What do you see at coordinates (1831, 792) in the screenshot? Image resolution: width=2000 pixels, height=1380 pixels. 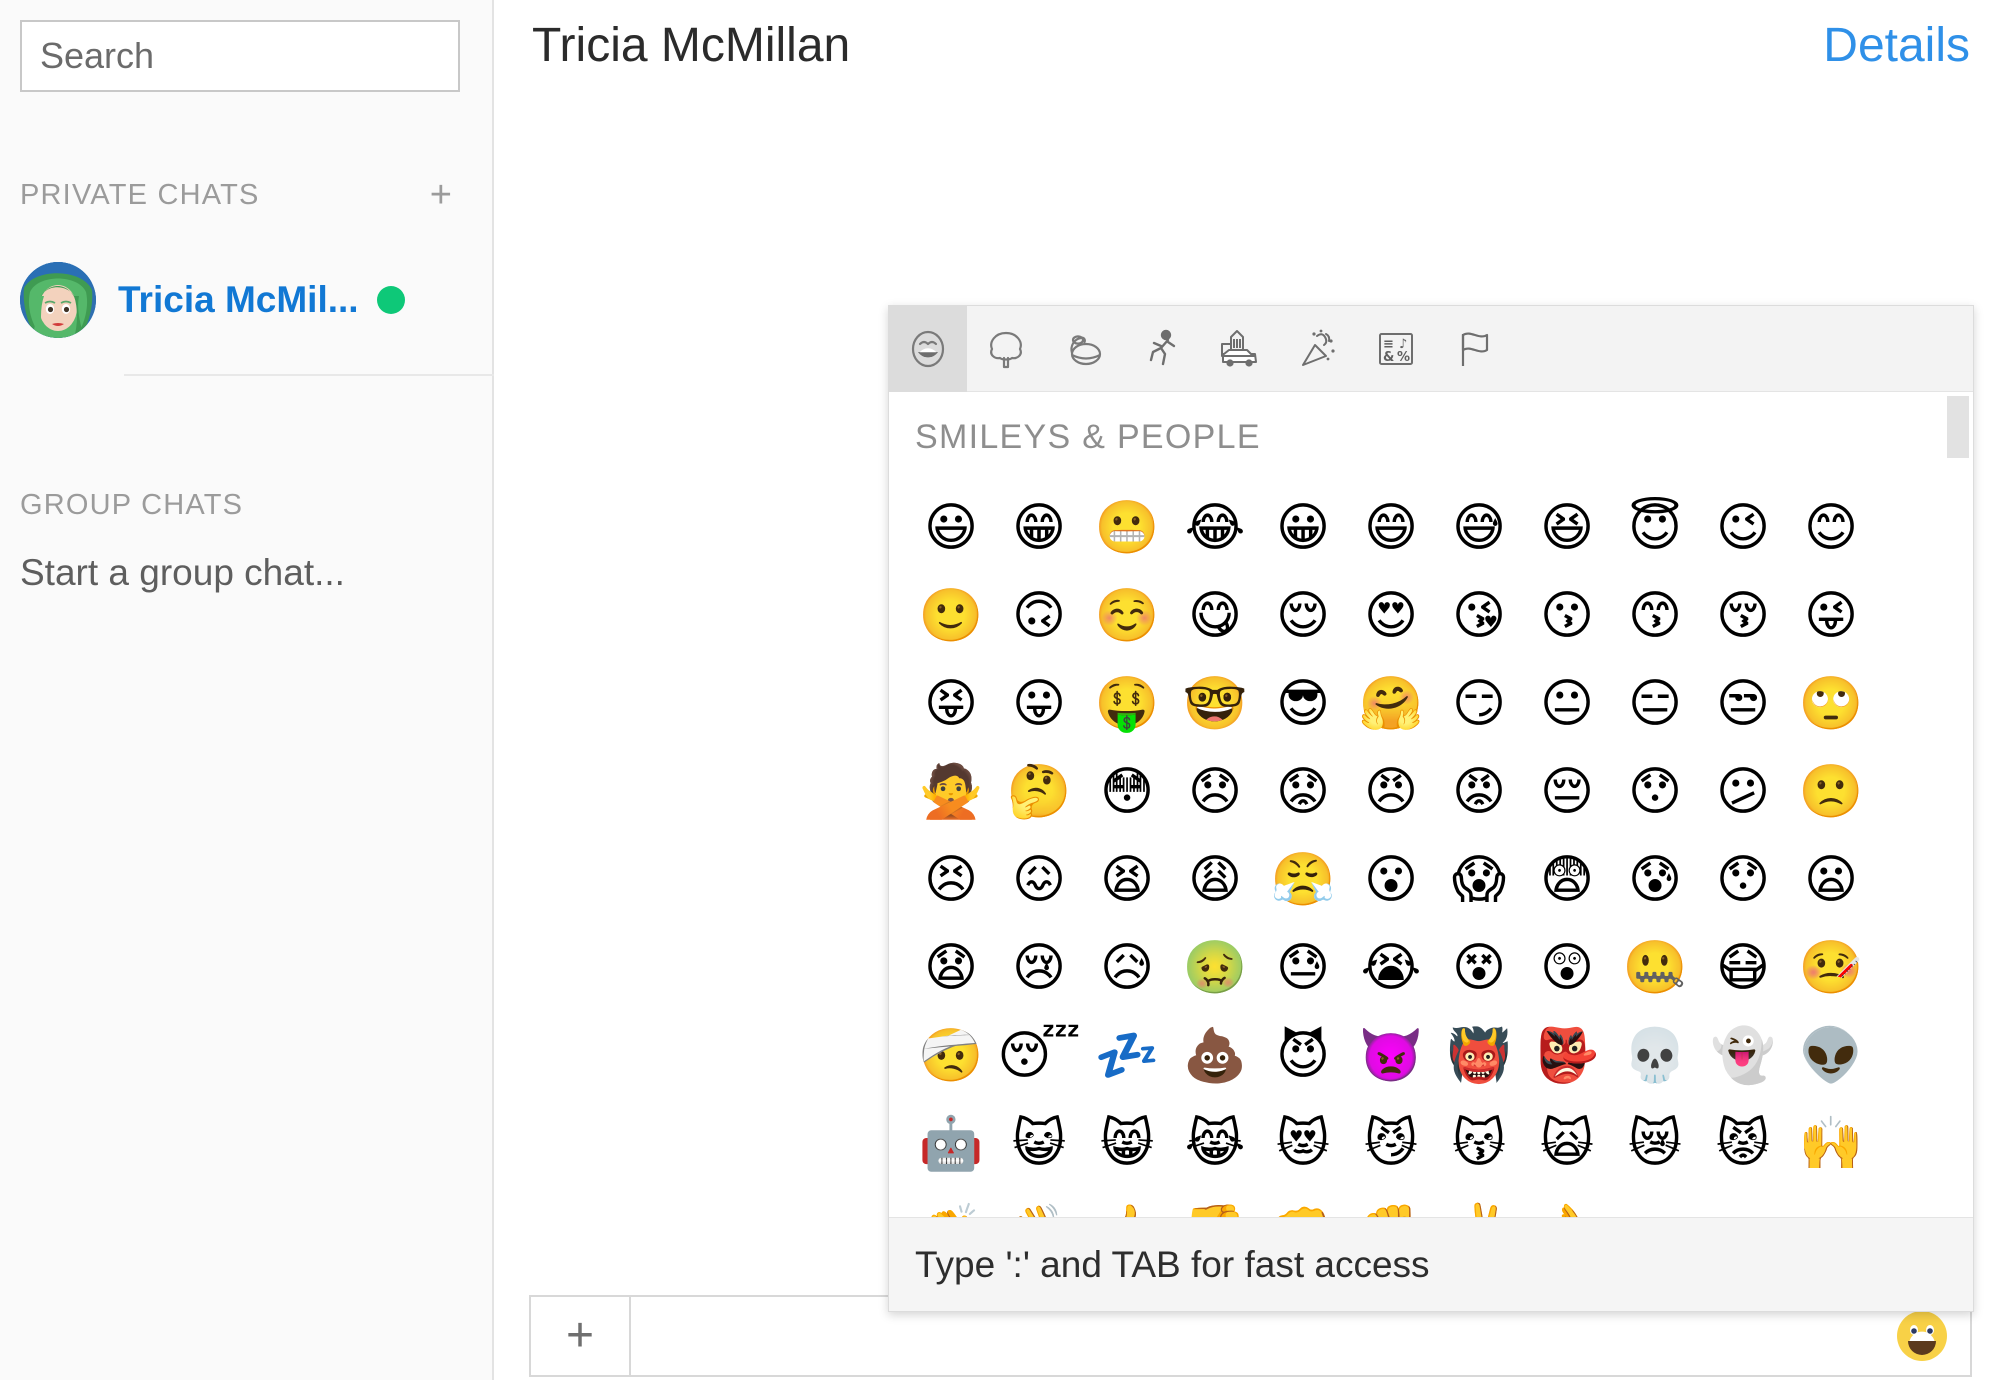 I see `emoji-cell: 🙁` at bounding box center [1831, 792].